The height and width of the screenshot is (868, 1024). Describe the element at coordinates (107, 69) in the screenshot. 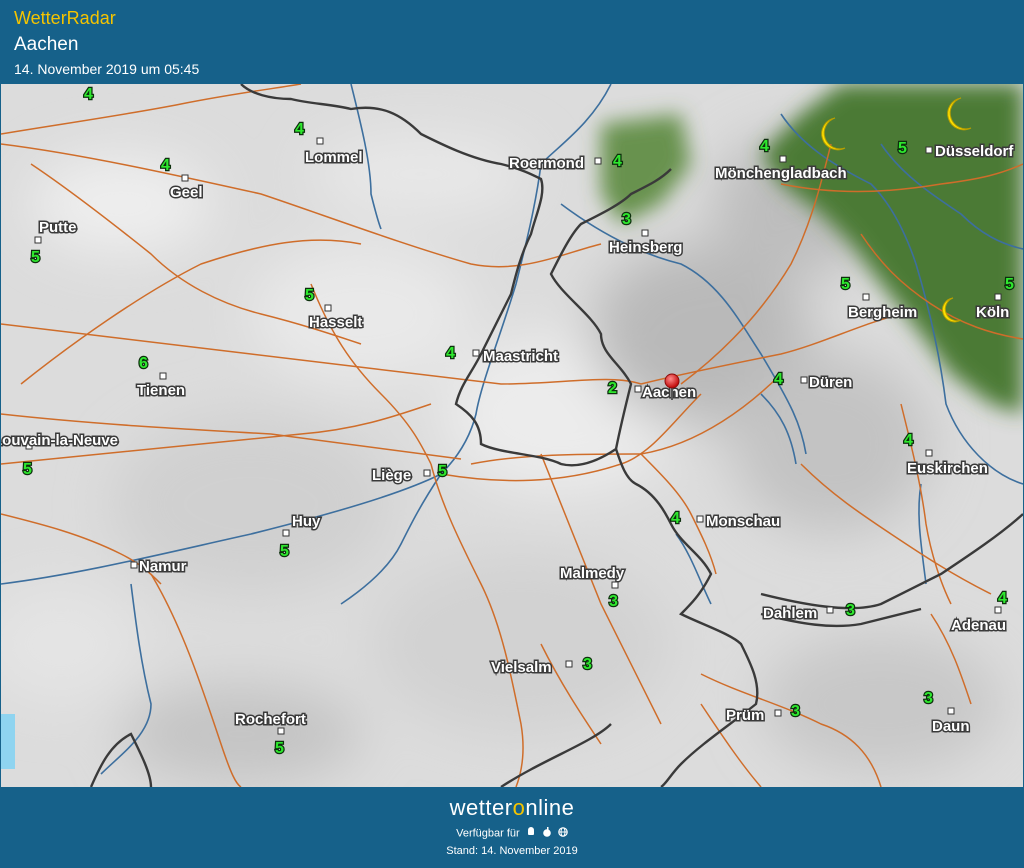

I see `timestamp: 14. November 2019 um 05:45` at that location.